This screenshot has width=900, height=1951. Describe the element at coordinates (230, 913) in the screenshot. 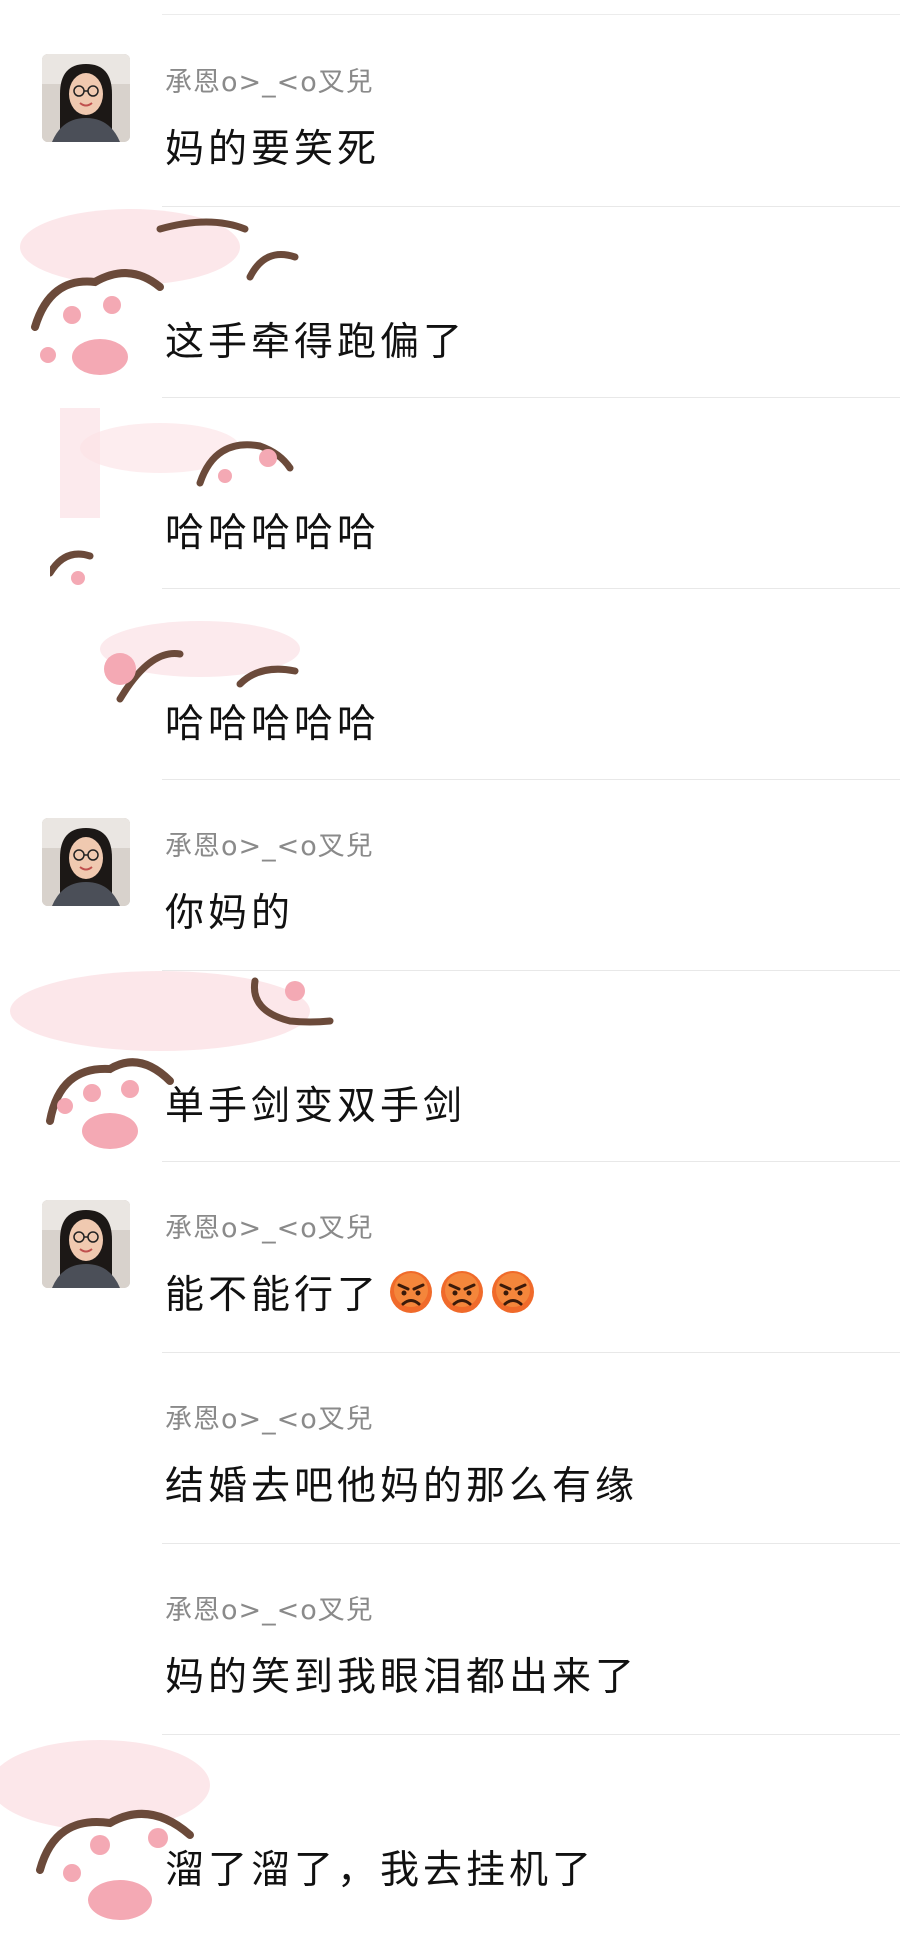

I see `message-text: 你妈的` at that location.